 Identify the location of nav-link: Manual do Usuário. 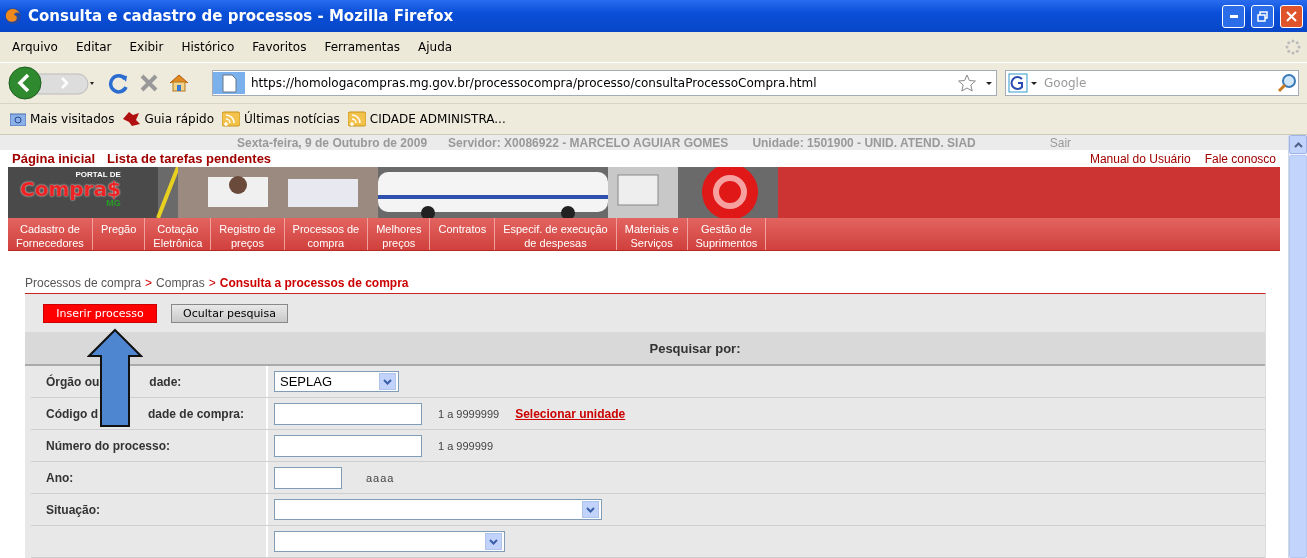
(1140, 158).